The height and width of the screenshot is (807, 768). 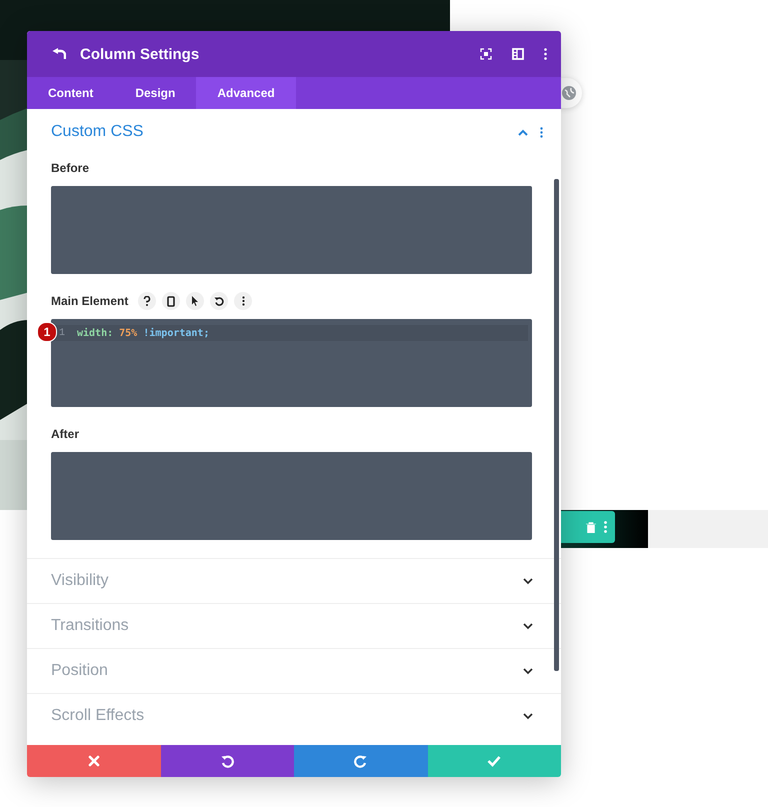 I want to click on section-title: Scroll Effects, so click(x=287, y=716).